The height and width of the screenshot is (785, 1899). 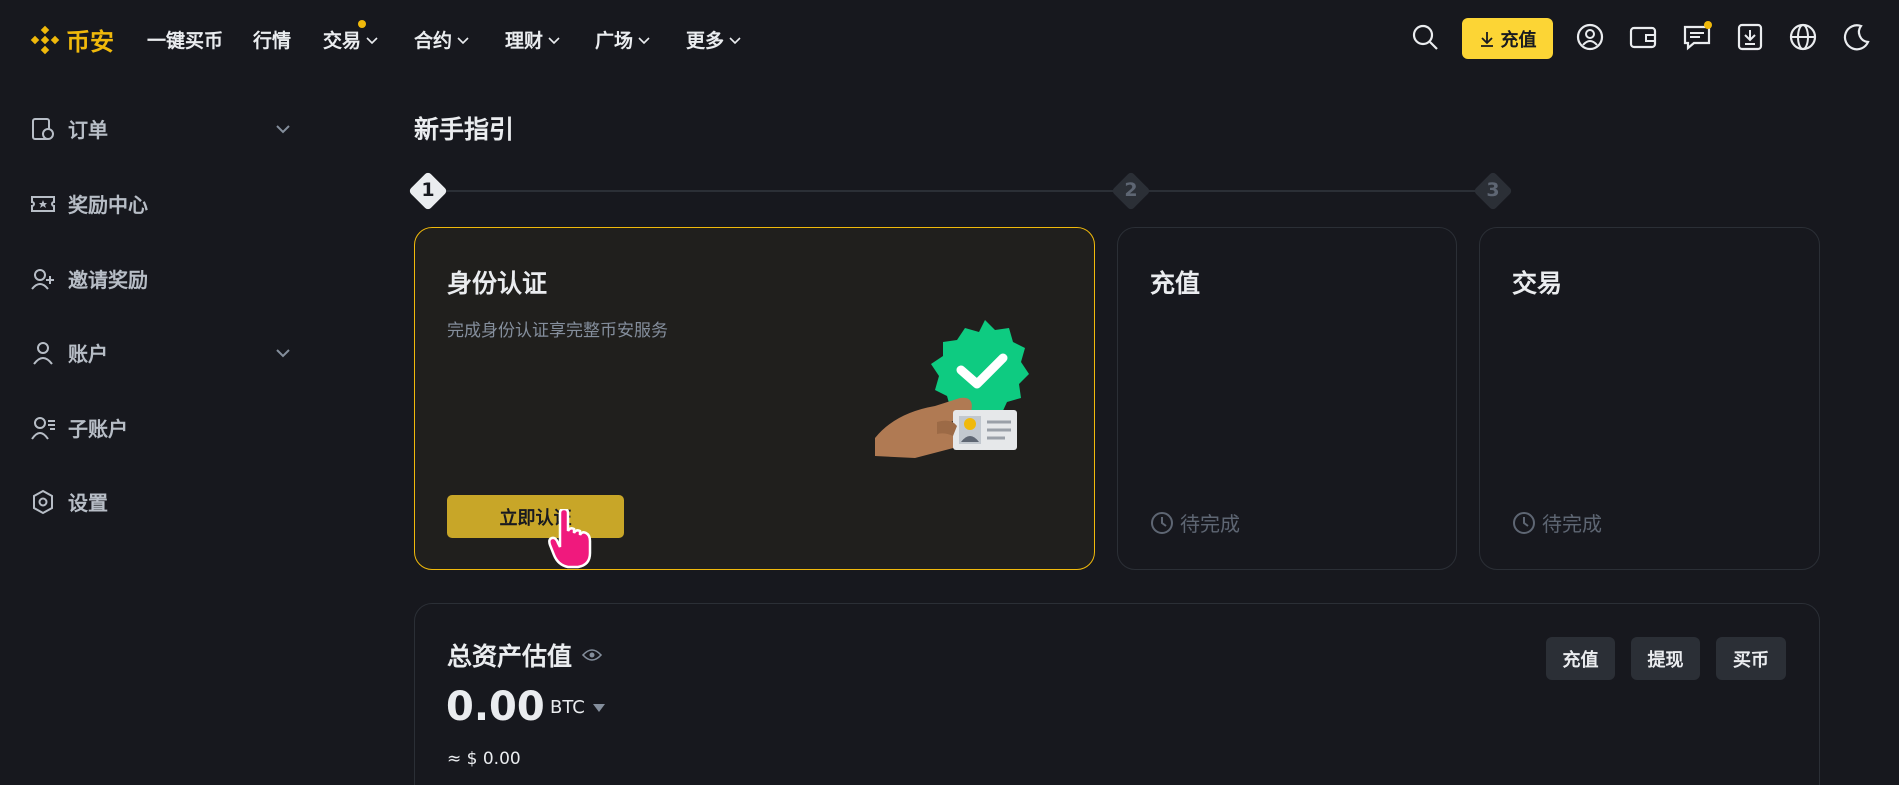 I want to click on nav-label: 更多, so click(x=705, y=41).